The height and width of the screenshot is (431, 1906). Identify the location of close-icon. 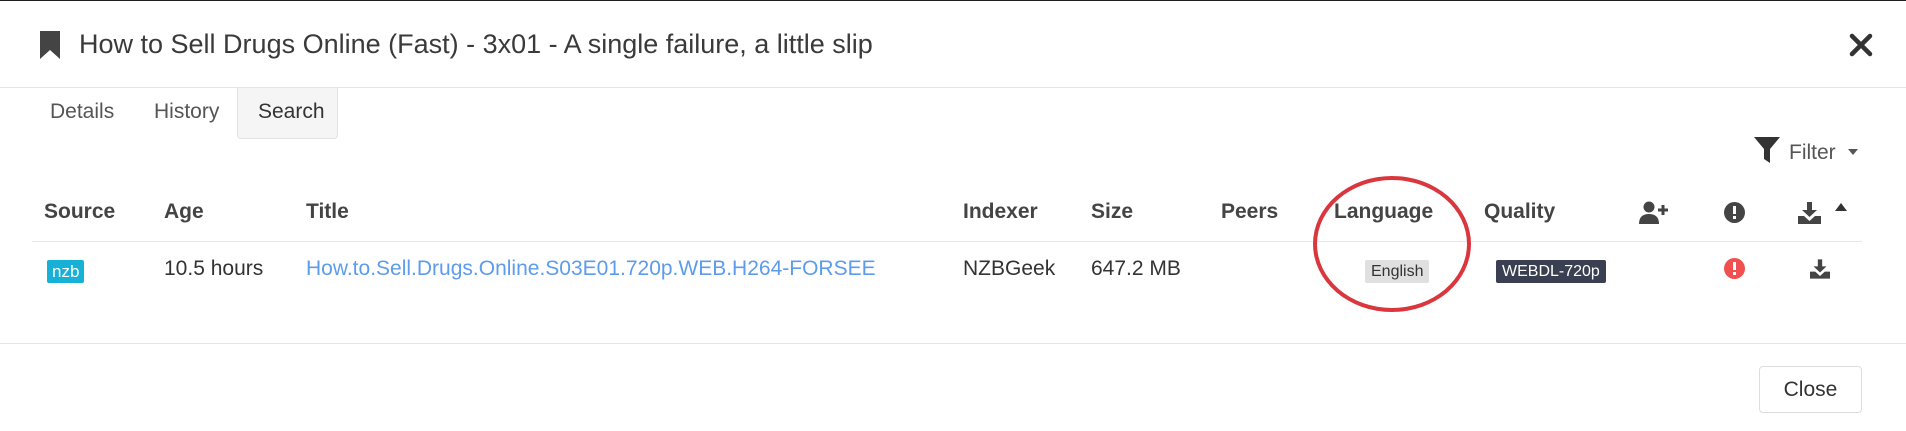
(1861, 45).